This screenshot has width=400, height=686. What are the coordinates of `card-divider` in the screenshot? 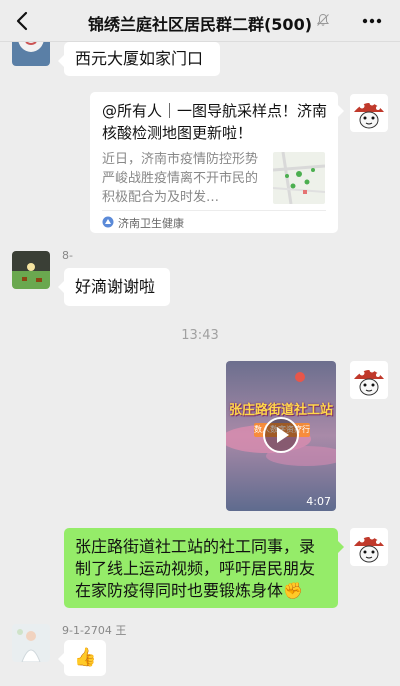 It's located at (214, 210).